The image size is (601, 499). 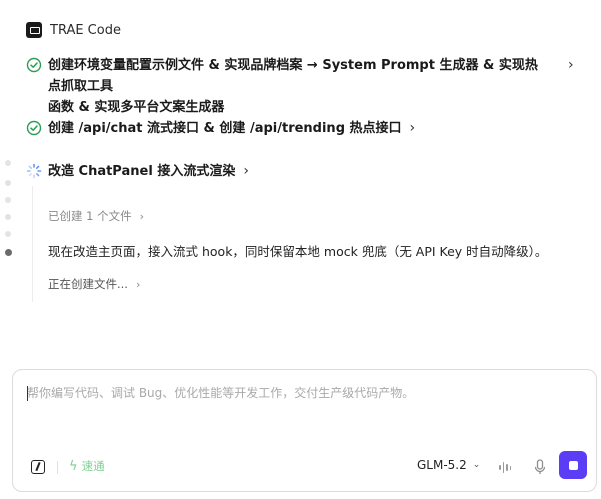 I want to click on stop-icon, so click(x=573, y=465).